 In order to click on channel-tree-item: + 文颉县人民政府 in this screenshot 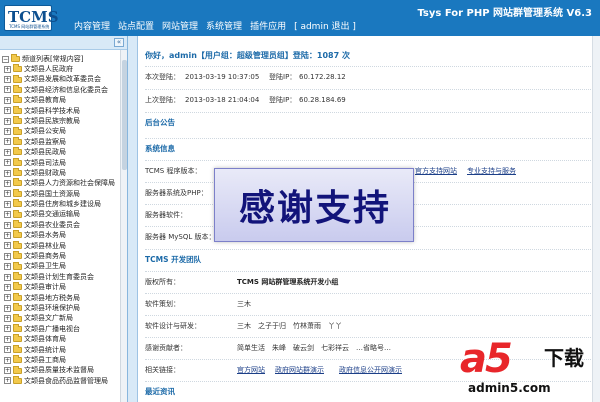, I will do `click(61, 69)`.